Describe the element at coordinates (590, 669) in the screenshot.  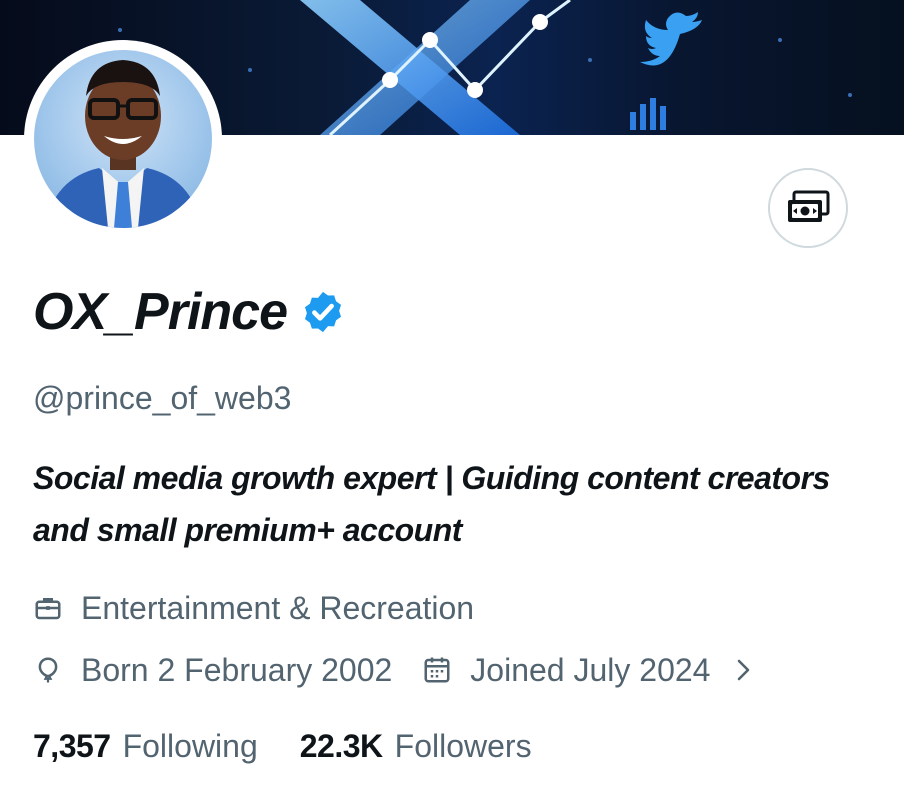
I see `join-date: Joined July 2024` at that location.